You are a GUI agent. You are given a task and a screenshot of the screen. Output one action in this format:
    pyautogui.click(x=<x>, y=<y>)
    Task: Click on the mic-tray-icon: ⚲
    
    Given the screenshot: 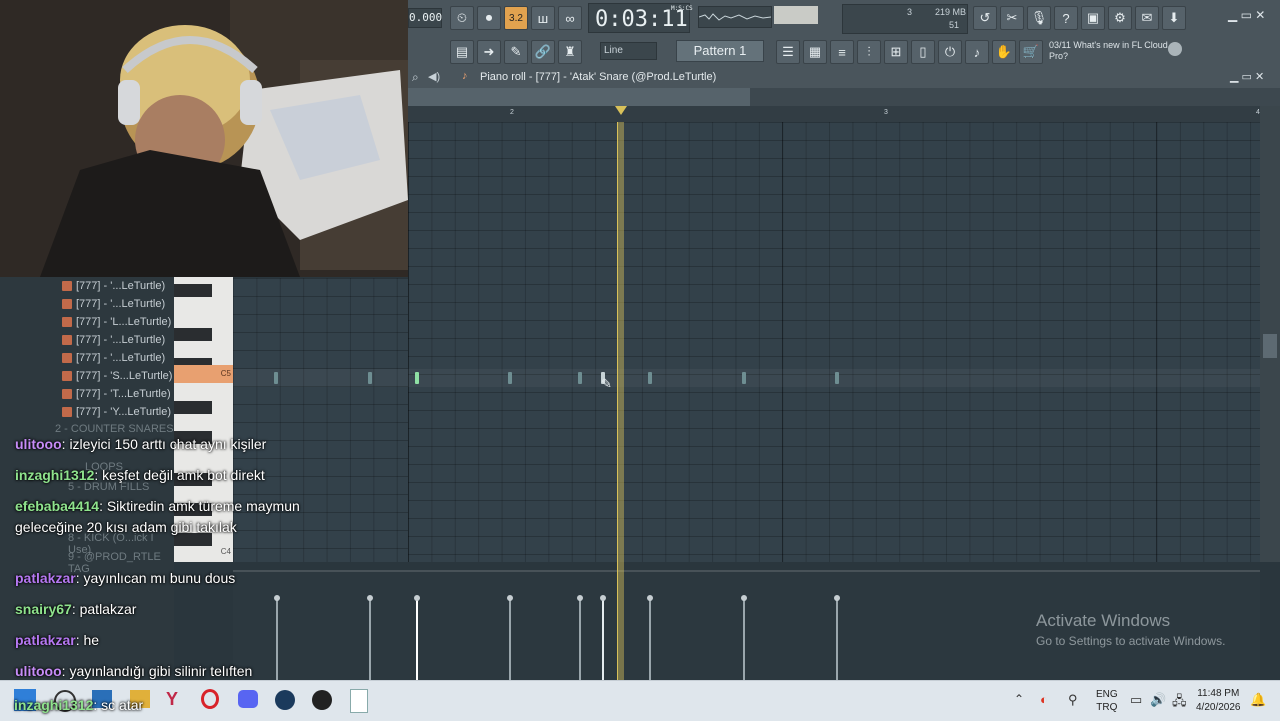 What is the action you would take?
    pyautogui.click(x=1073, y=700)
    